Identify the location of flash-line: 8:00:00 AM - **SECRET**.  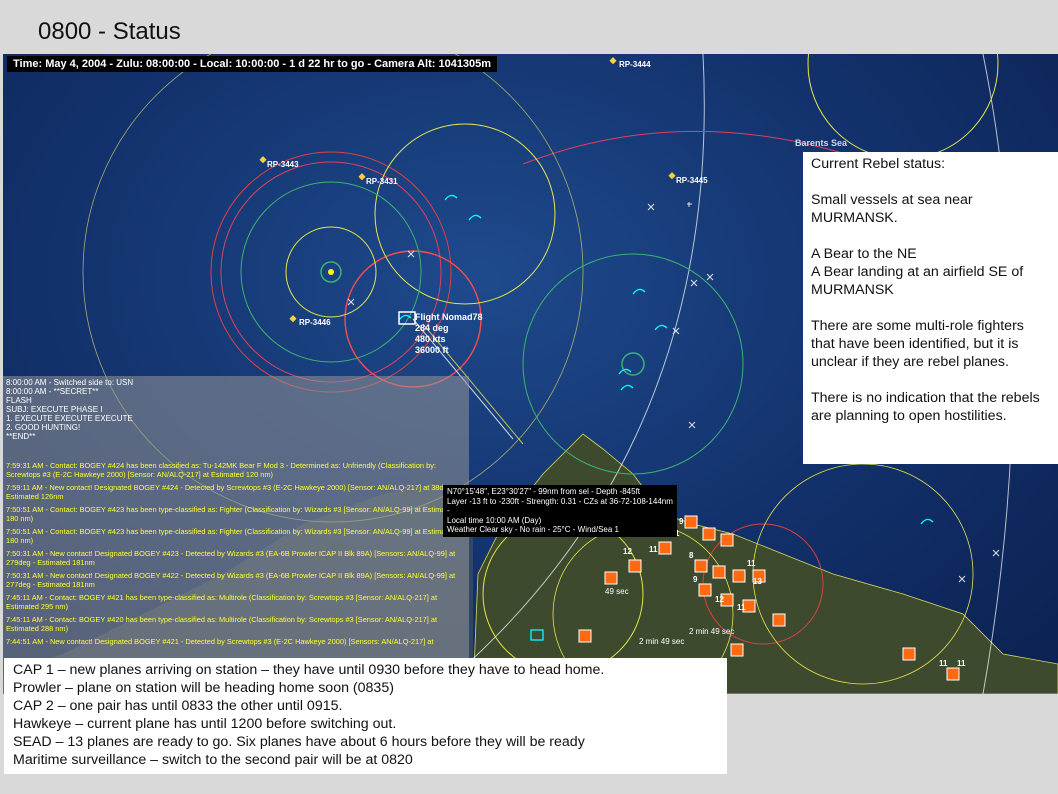
(52, 391).